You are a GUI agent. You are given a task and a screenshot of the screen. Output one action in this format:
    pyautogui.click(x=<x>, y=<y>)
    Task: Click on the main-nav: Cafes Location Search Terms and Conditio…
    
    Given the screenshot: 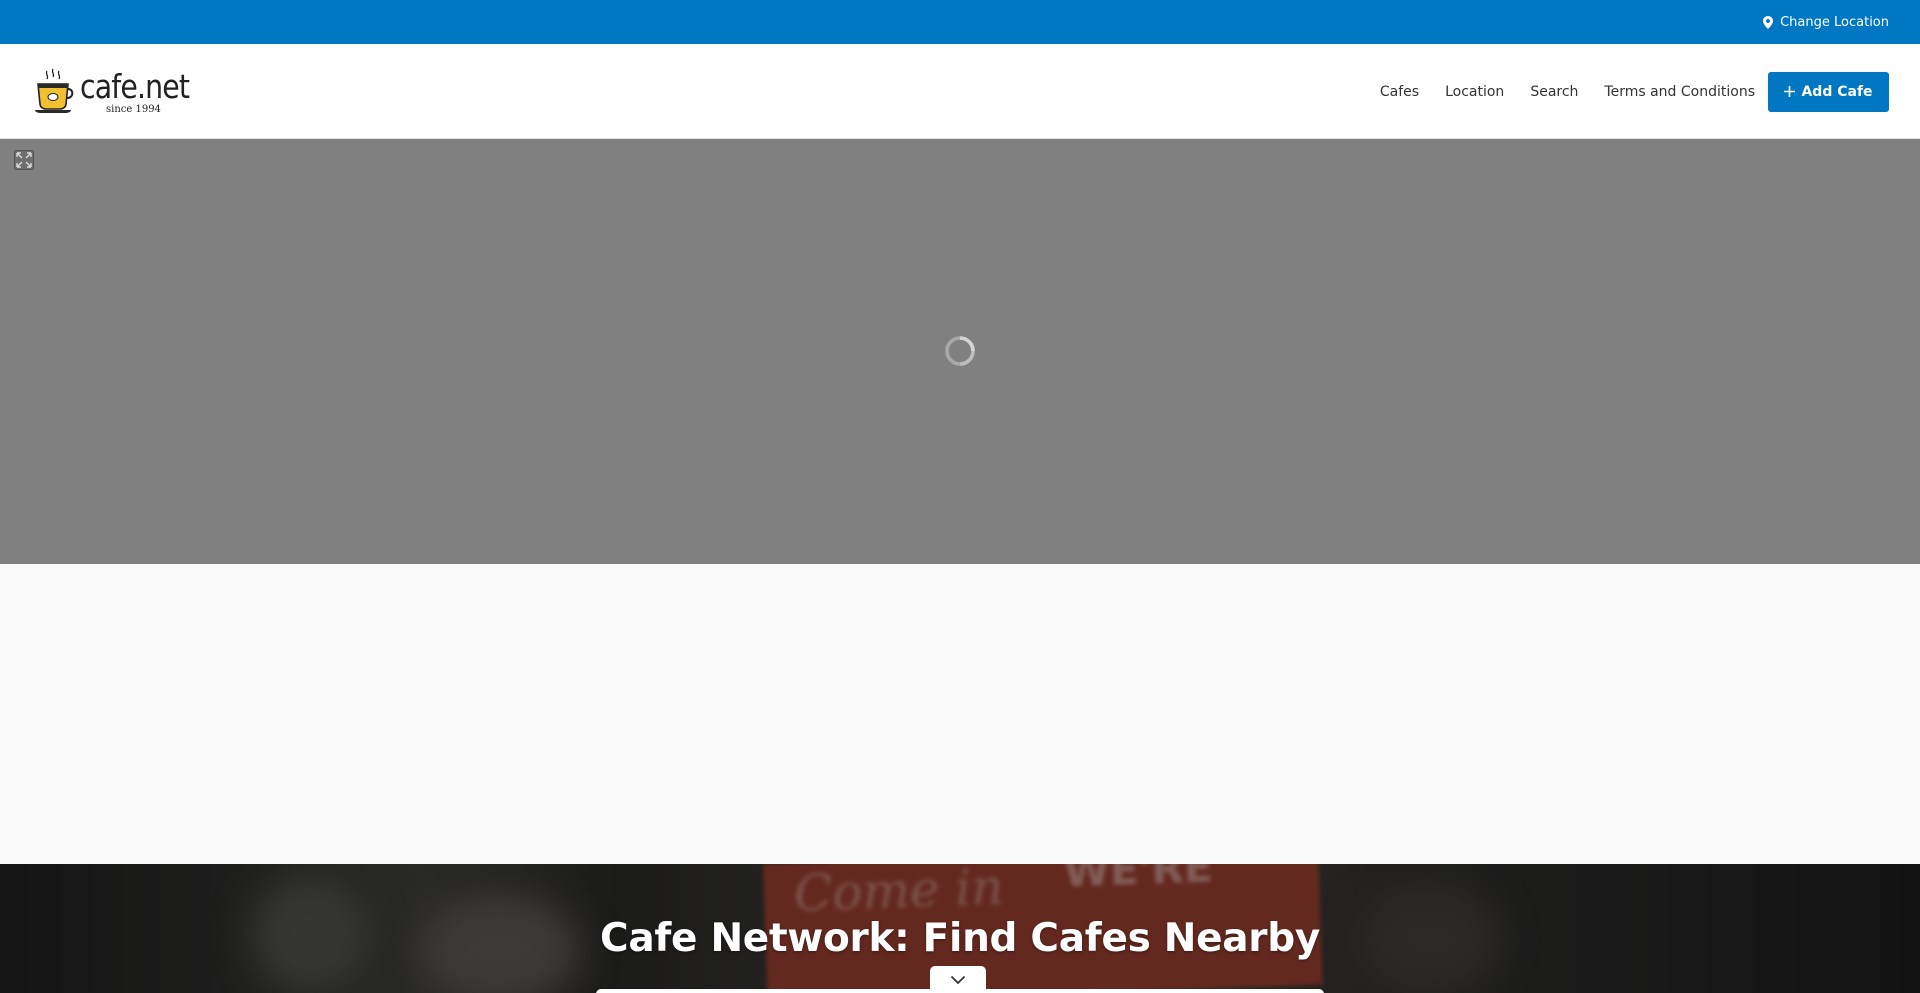 What is the action you would take?
    pyautogui.click(x=1650, y=91)
    